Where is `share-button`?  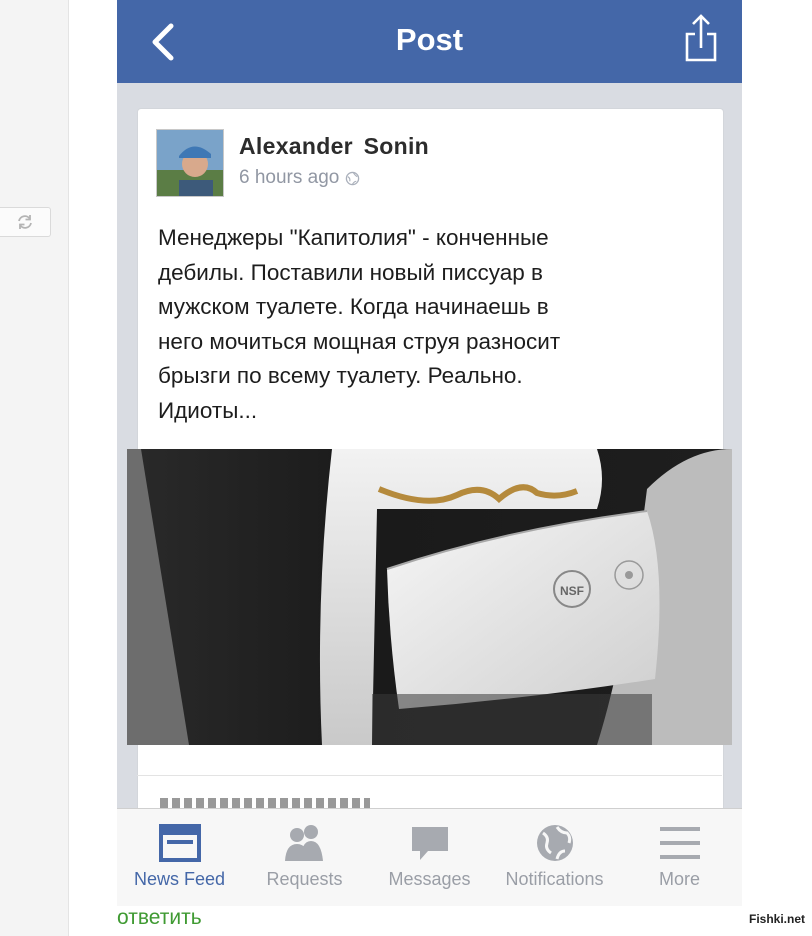
share-button is located at coordinates (701, 38).